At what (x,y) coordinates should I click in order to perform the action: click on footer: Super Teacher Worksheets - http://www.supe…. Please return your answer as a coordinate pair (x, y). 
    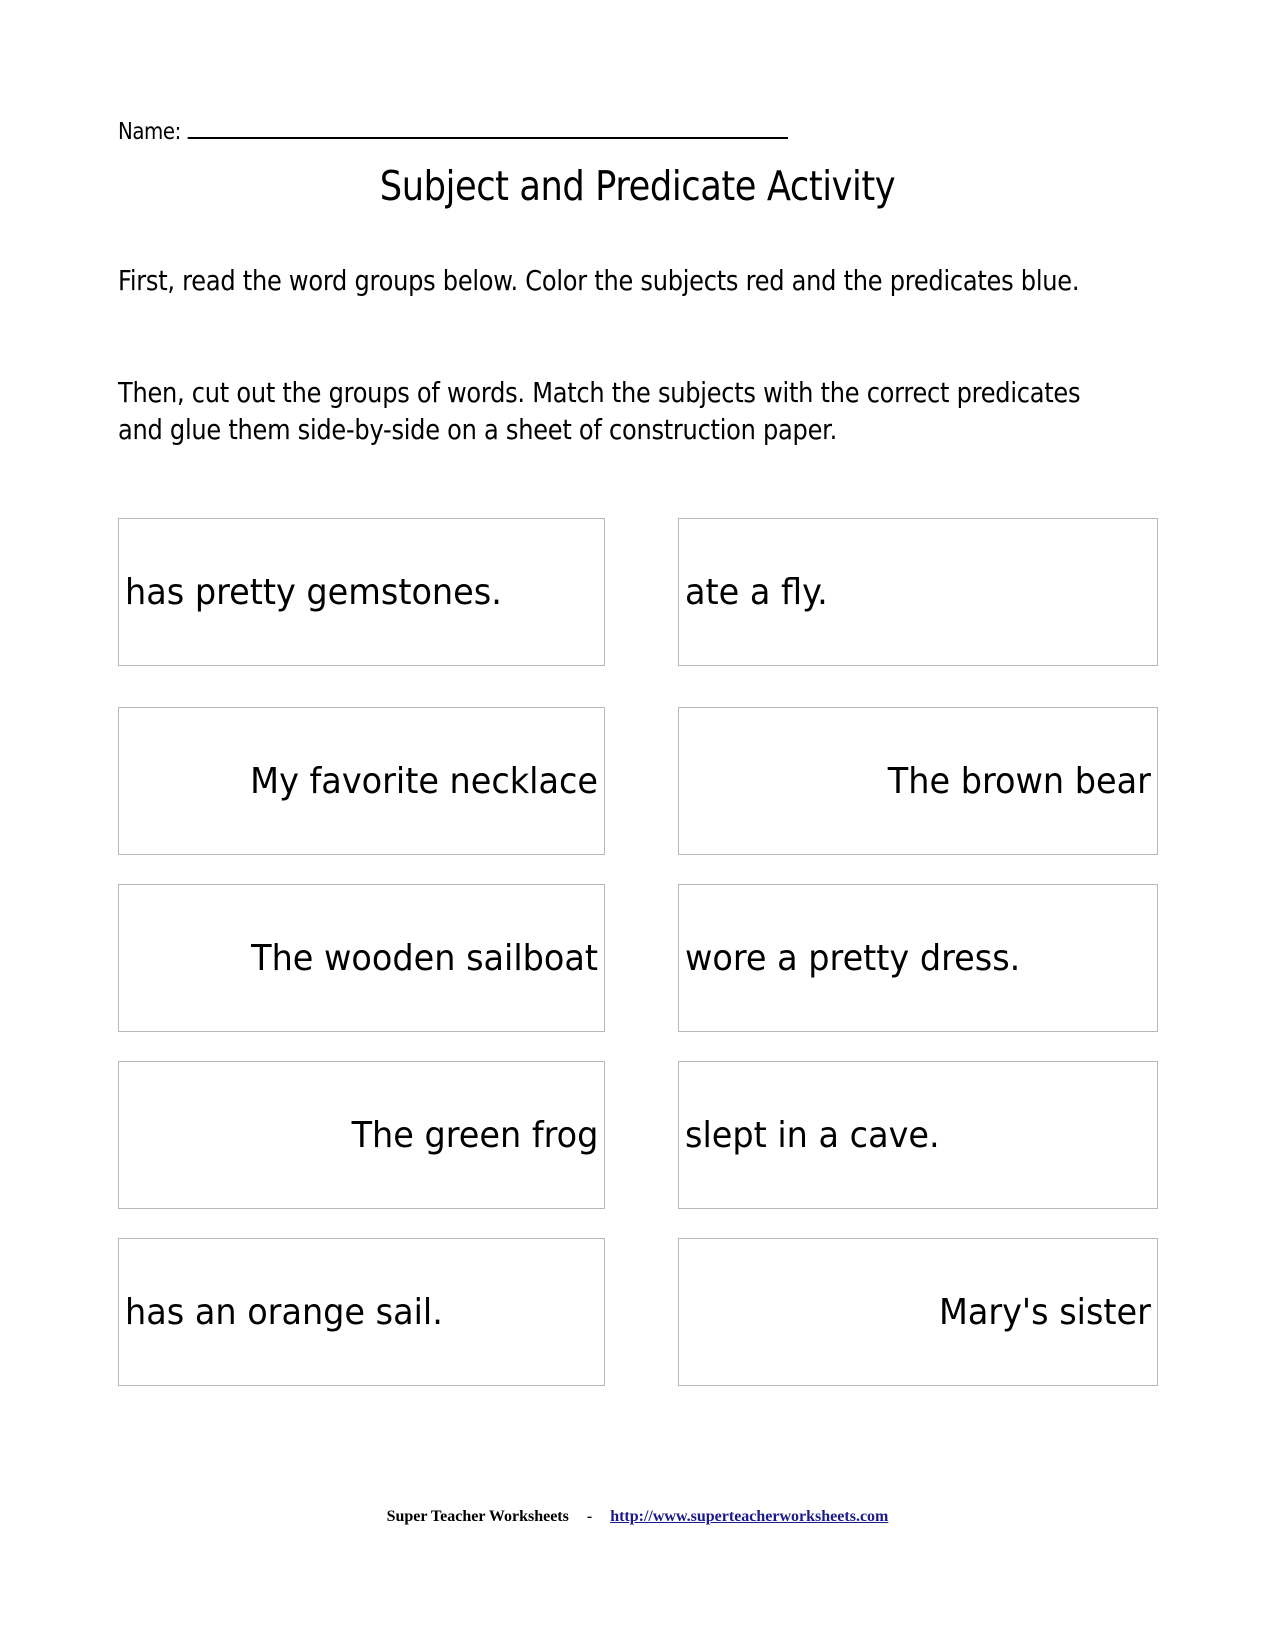
    Looking at the image, I should click on (637, 1517).